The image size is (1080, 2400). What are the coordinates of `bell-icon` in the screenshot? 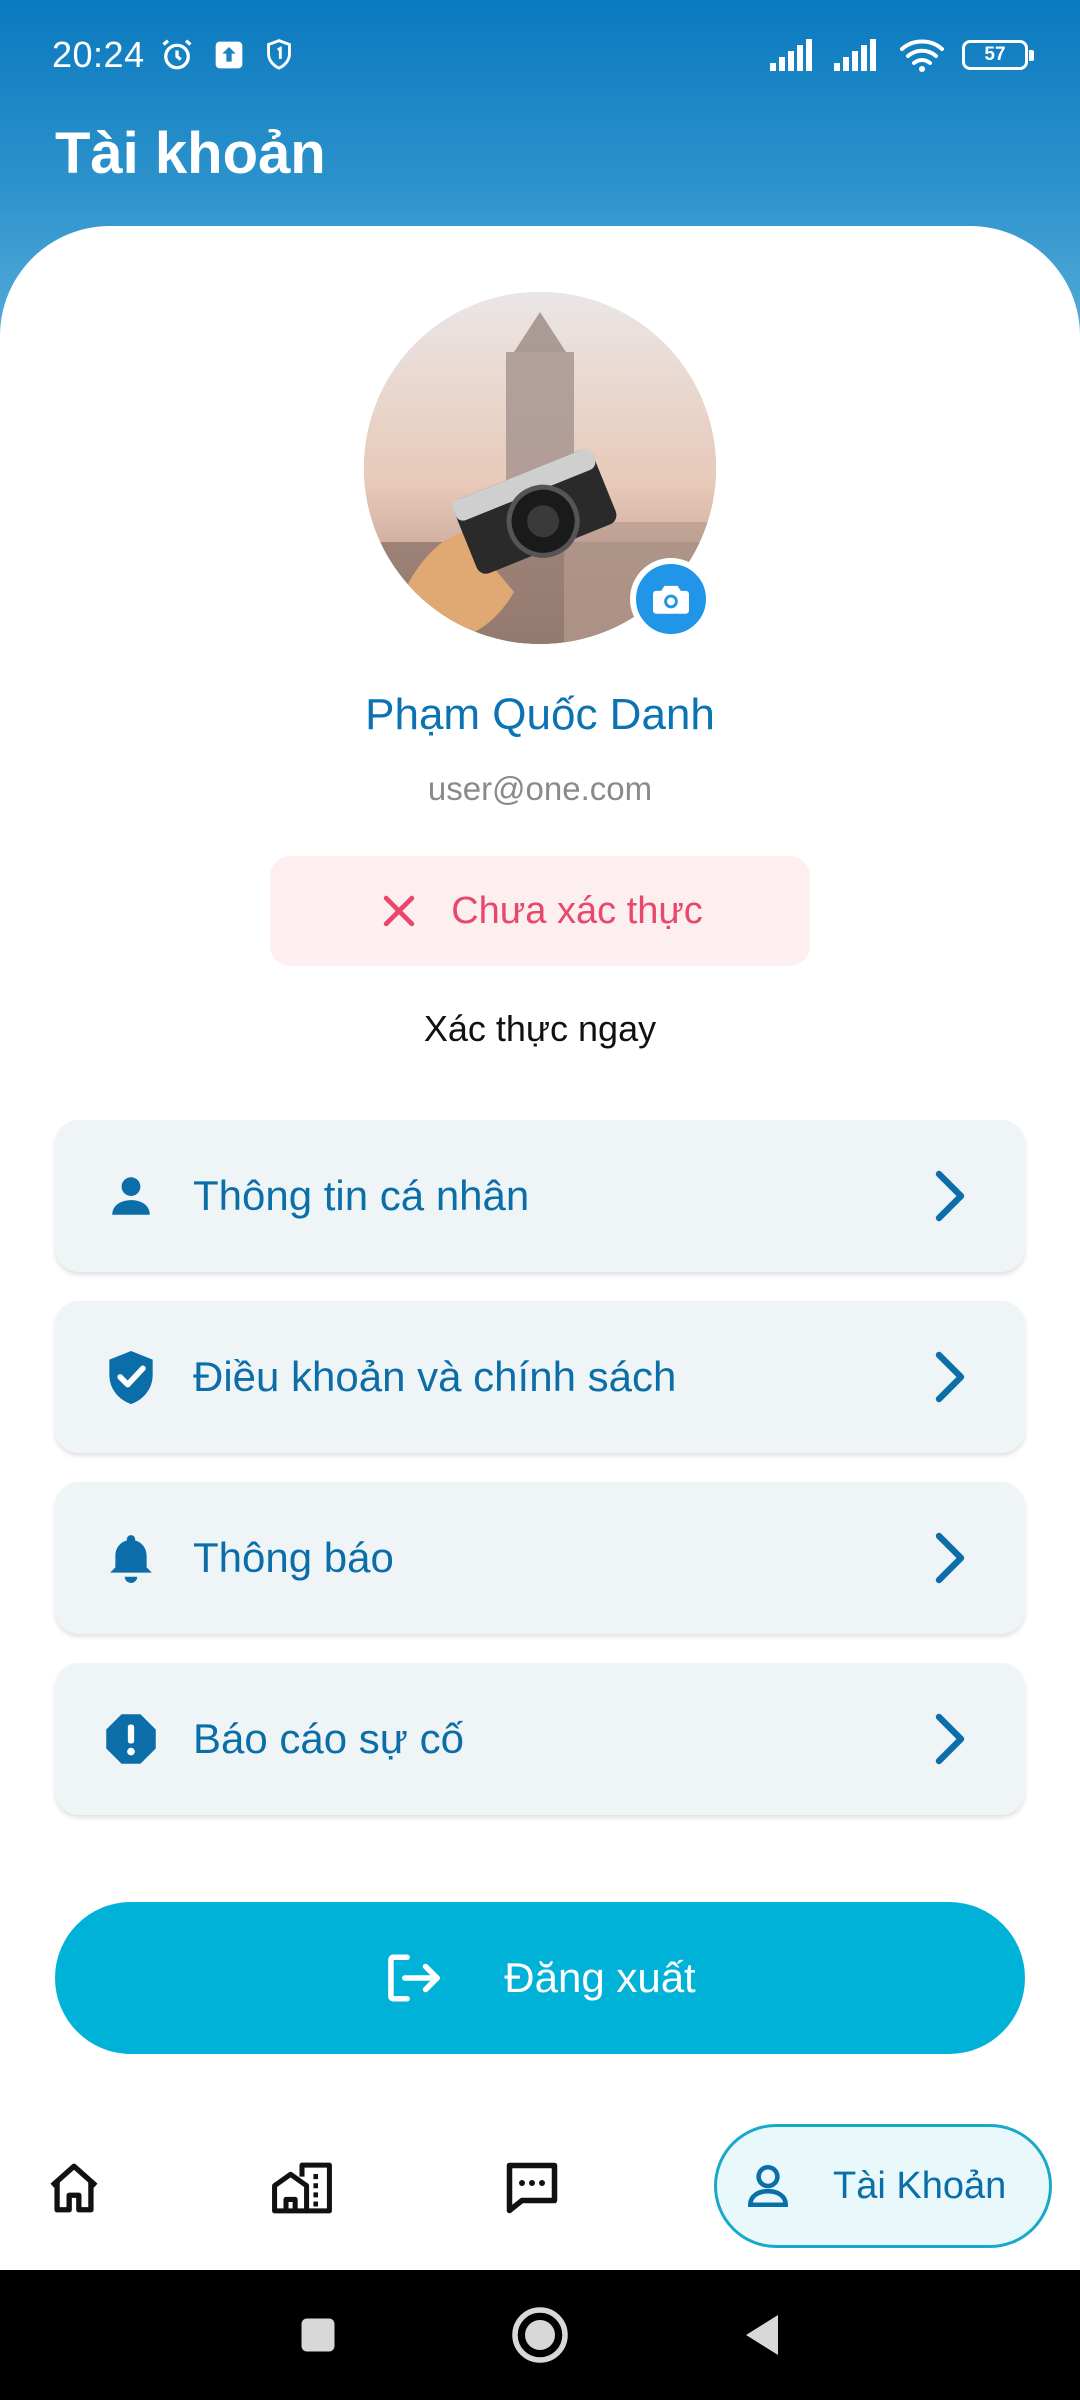 It's located at (131, 1558).